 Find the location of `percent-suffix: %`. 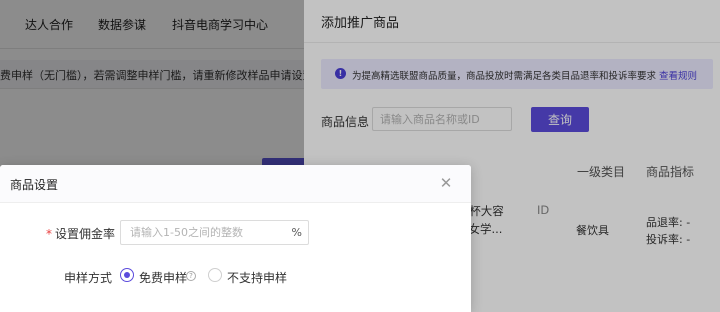

percent-suffix: % is located at coordinates (296, 232).